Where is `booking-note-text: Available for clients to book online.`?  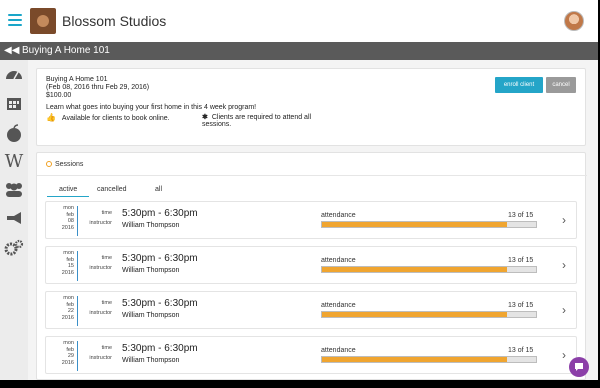 booking-note-text: Available for clients to book online. is located at coordinates (115, 118).